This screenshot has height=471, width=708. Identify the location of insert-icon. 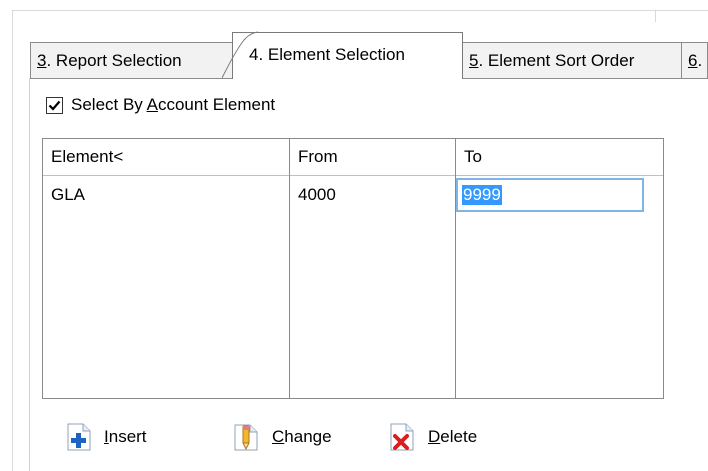
(79, 437).